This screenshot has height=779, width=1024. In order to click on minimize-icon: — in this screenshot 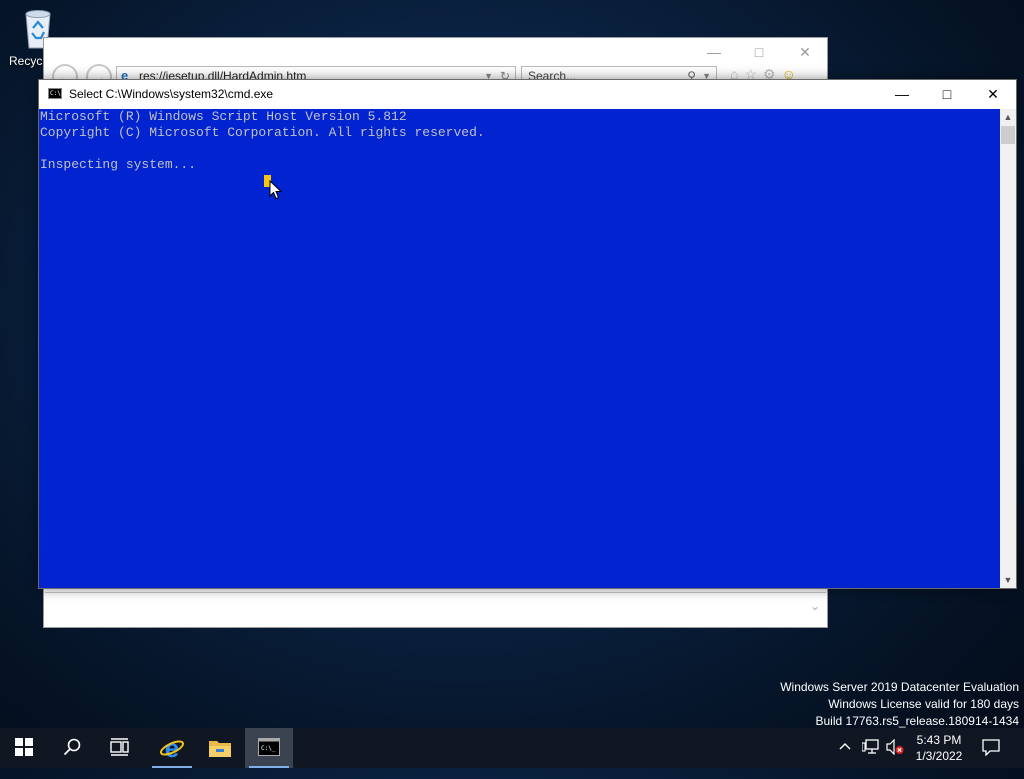, I will do `click(902, 94)`.